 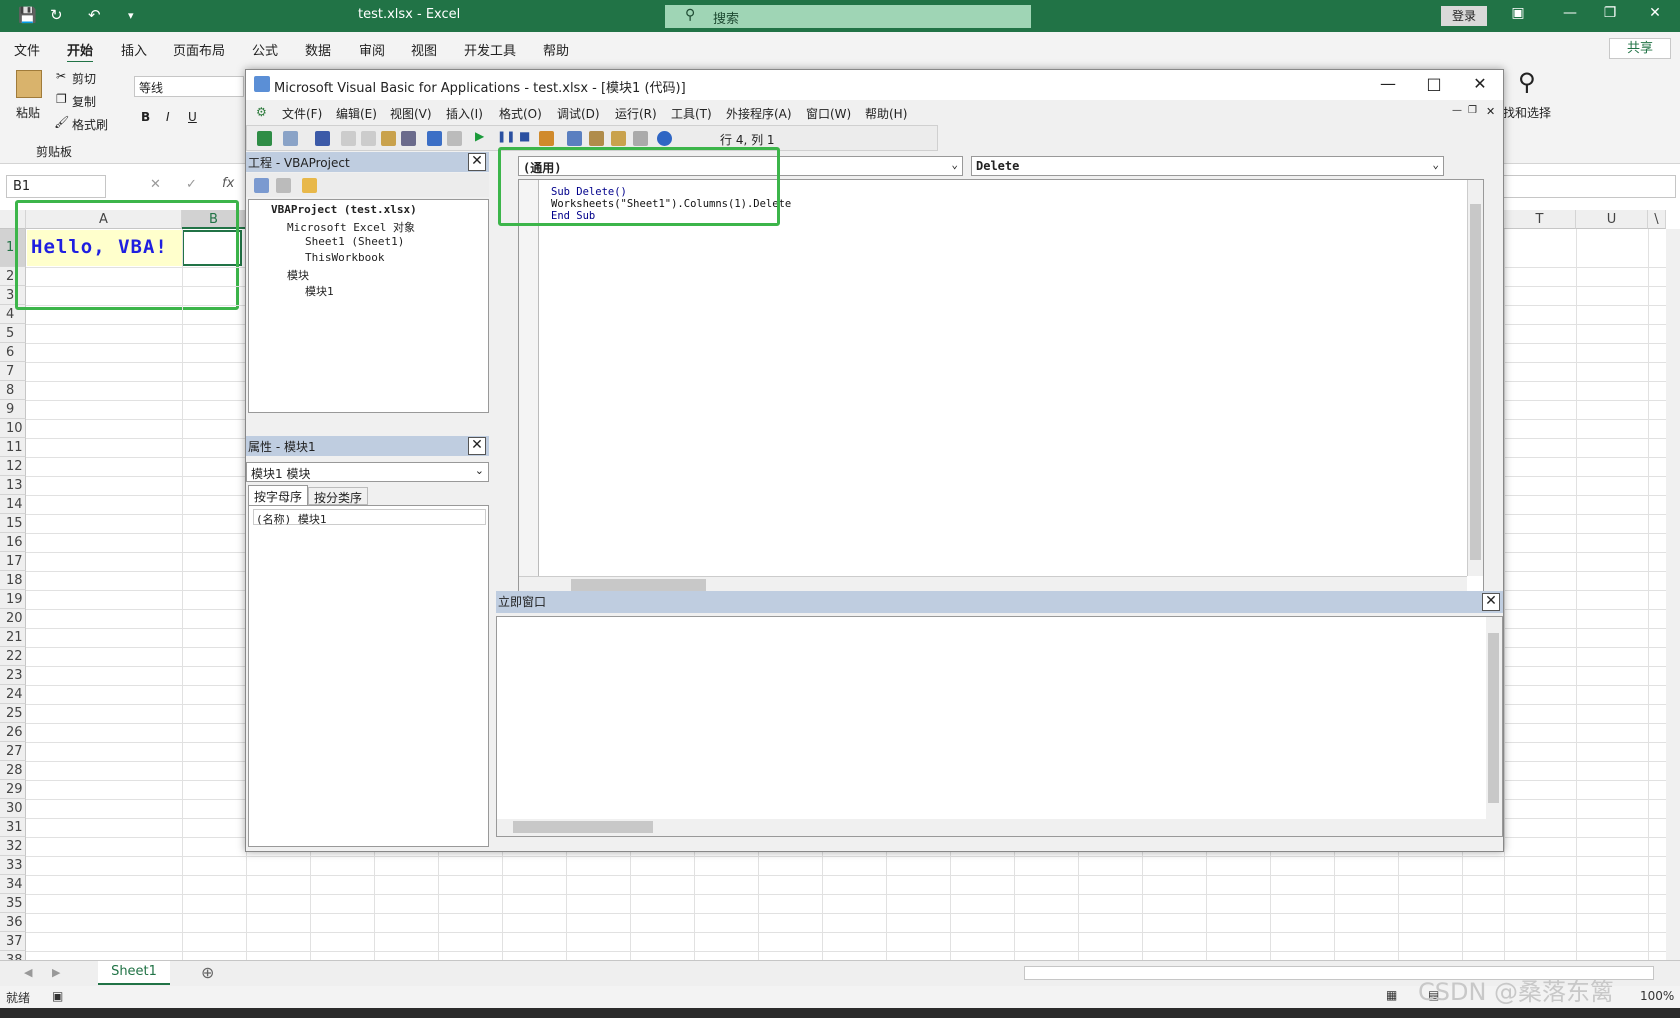 What do you see at coordinates (354, 241) in the screenshot?
I see `tree-sheet1: Sheet1 (Sheet1)` at bounding box center [354, 241].